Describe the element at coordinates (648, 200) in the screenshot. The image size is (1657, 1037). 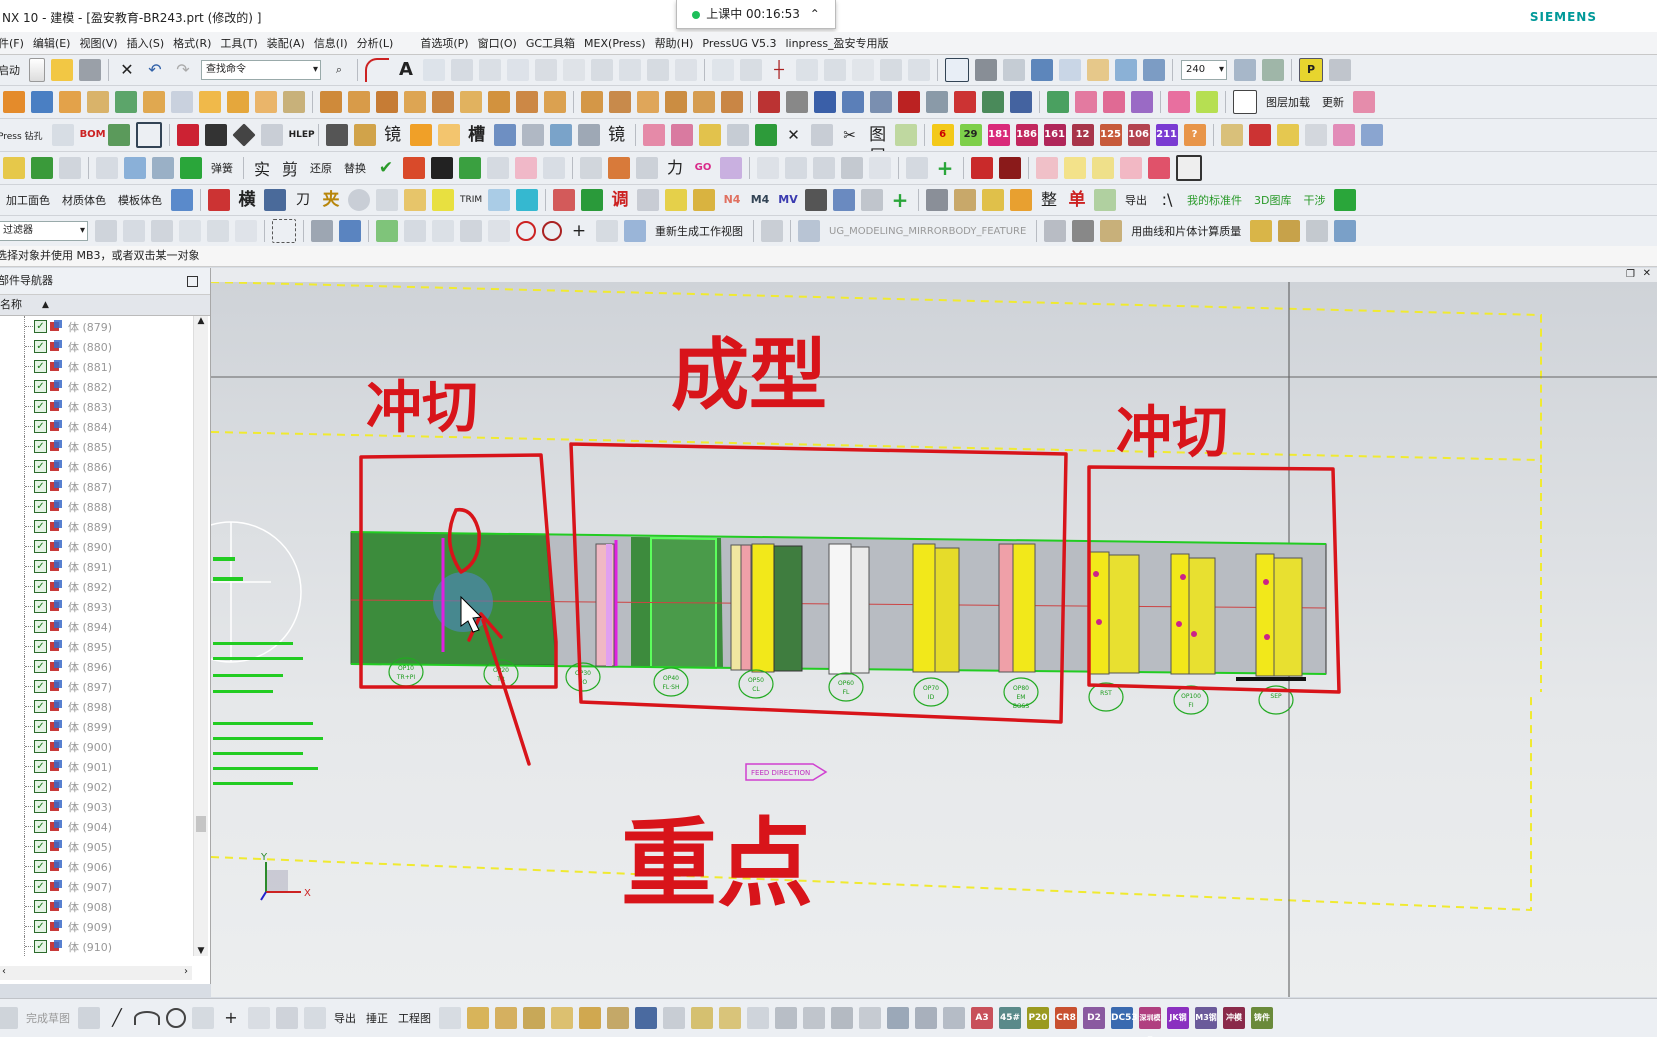
I see `spring-pin-icon` at that location.